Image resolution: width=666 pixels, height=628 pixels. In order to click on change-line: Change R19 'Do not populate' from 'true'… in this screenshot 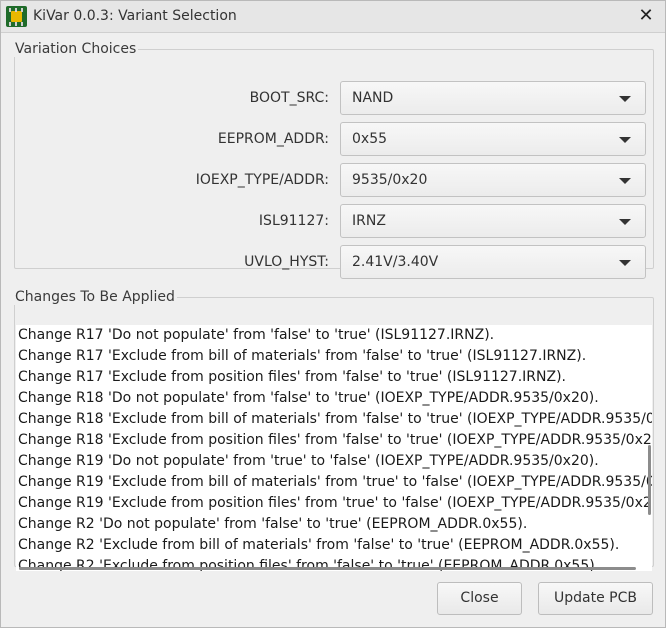, I will do `click(308, 461)`.